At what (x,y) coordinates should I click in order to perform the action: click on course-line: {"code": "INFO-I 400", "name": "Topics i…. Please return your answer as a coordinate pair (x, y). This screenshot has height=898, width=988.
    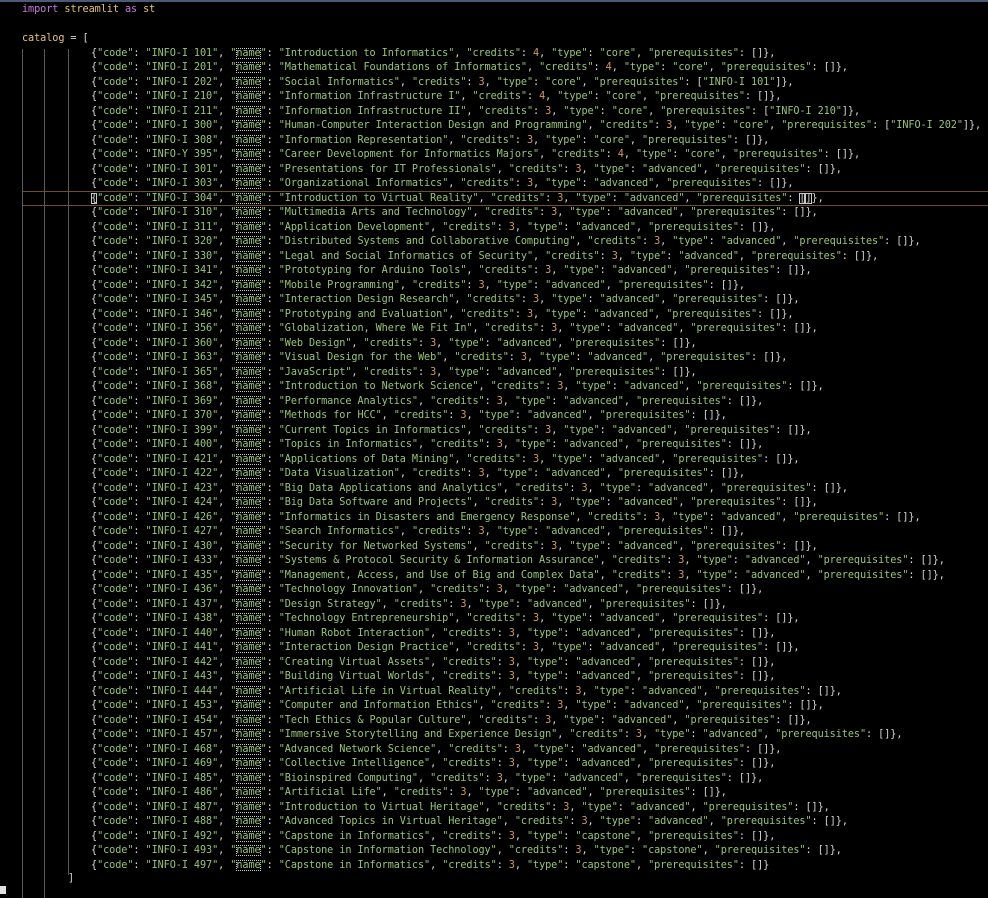
    Looking at the image, I should click on (427, 445).